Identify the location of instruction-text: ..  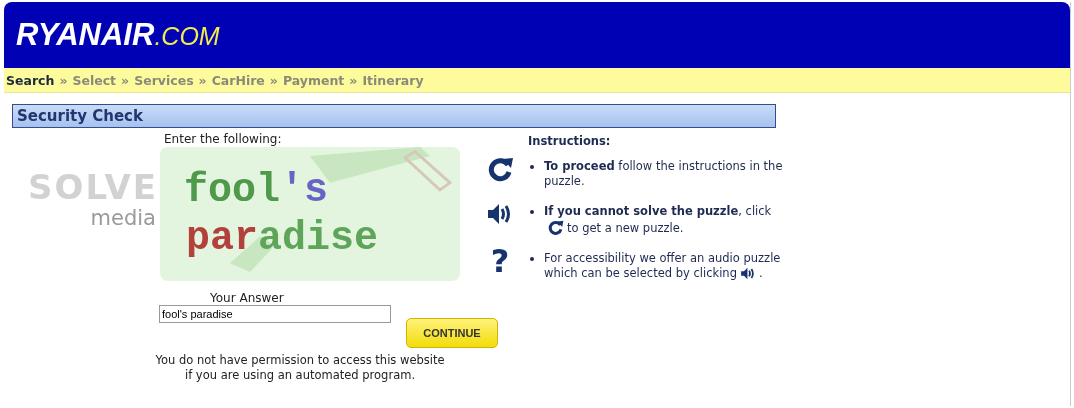
(760, 273).